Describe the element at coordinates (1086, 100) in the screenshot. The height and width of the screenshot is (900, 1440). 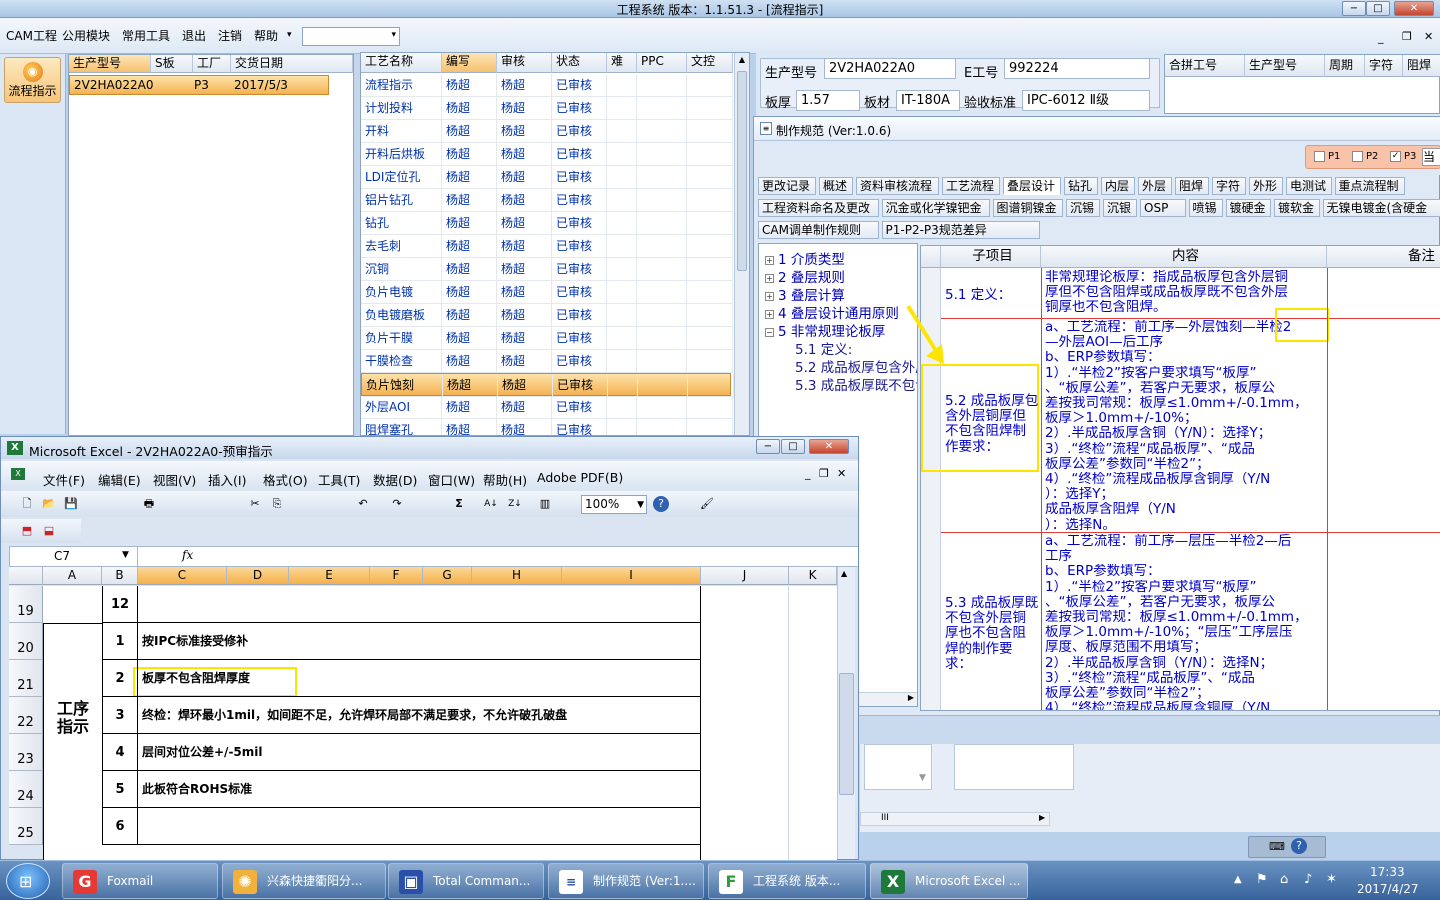
I see `std-field: IPC-6012 Ⅱ级` at that location.